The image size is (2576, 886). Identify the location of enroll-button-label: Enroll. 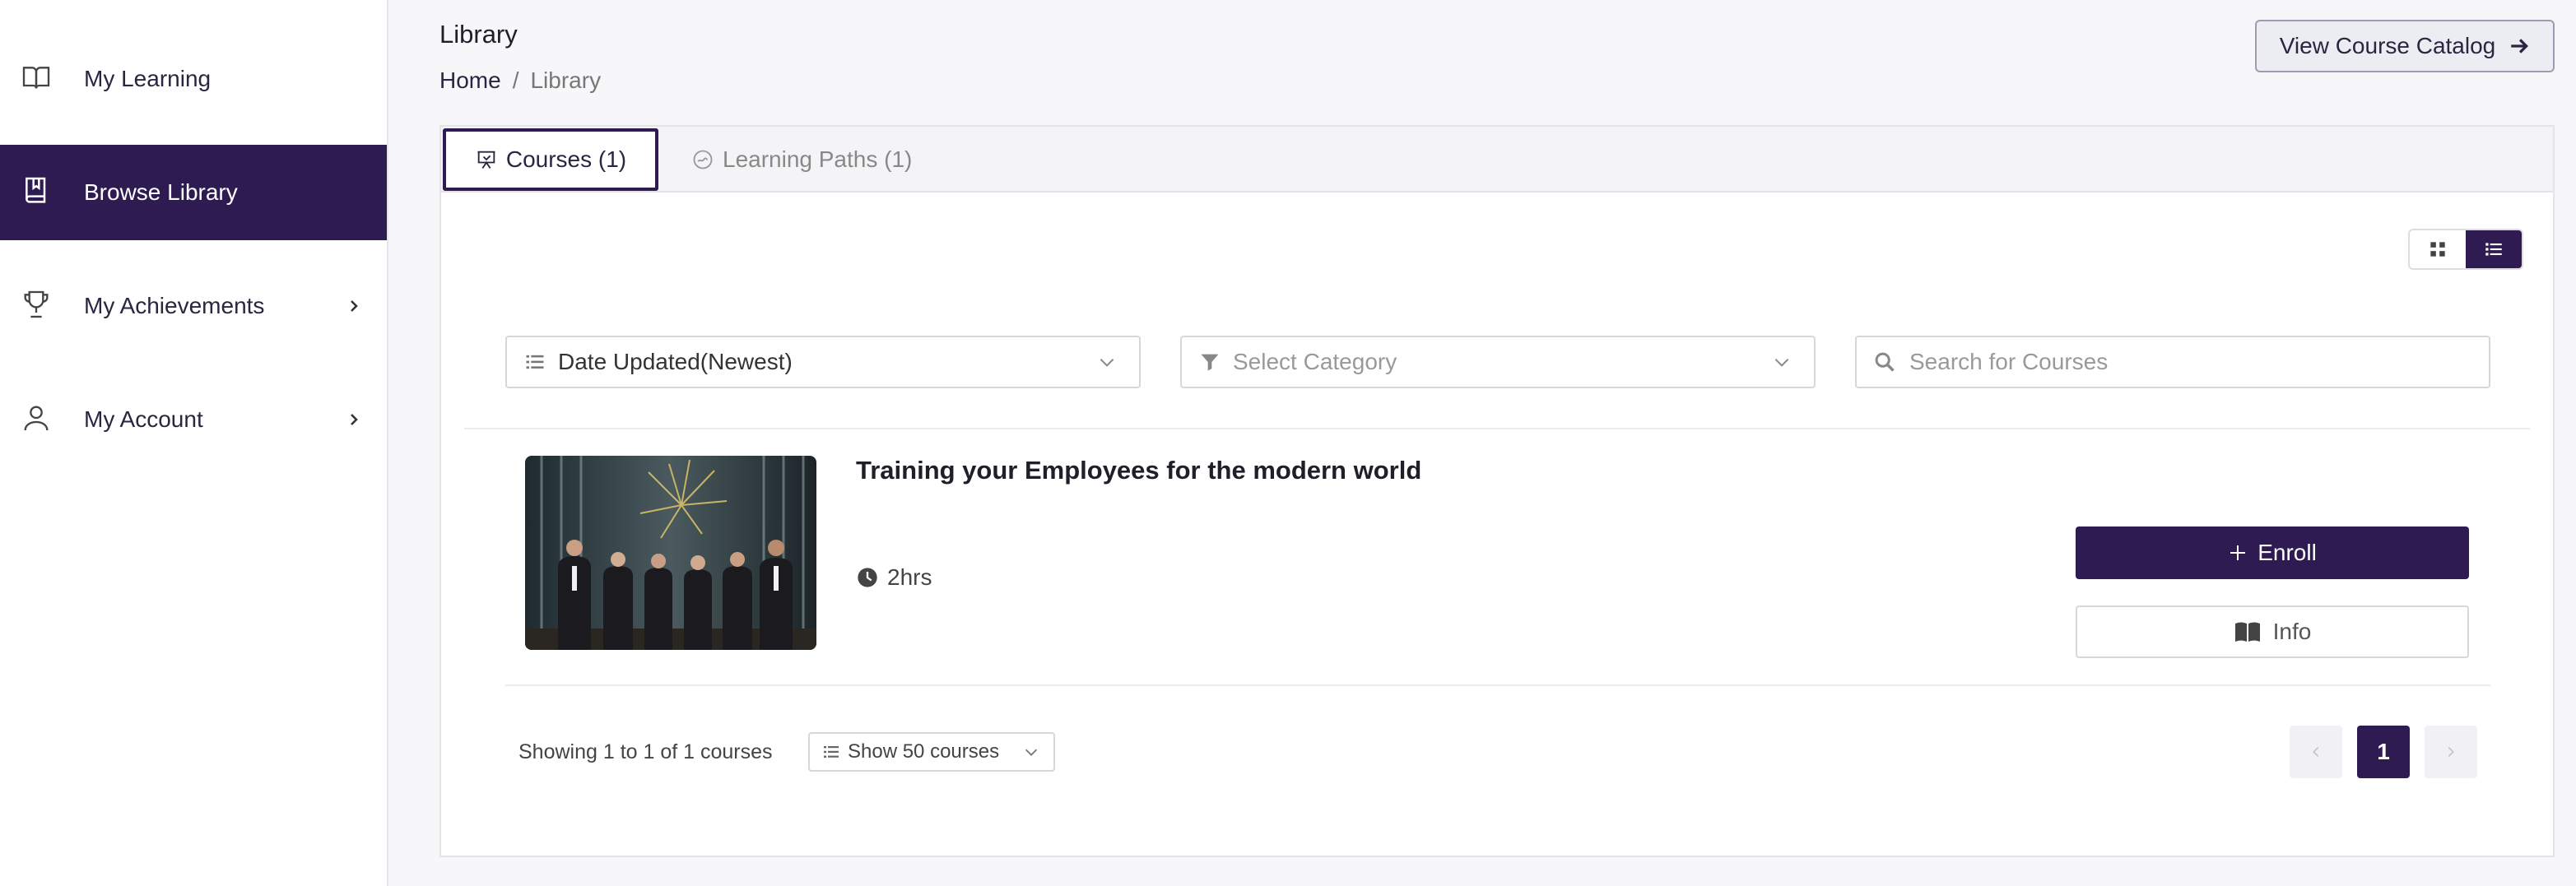
(2287, 552).